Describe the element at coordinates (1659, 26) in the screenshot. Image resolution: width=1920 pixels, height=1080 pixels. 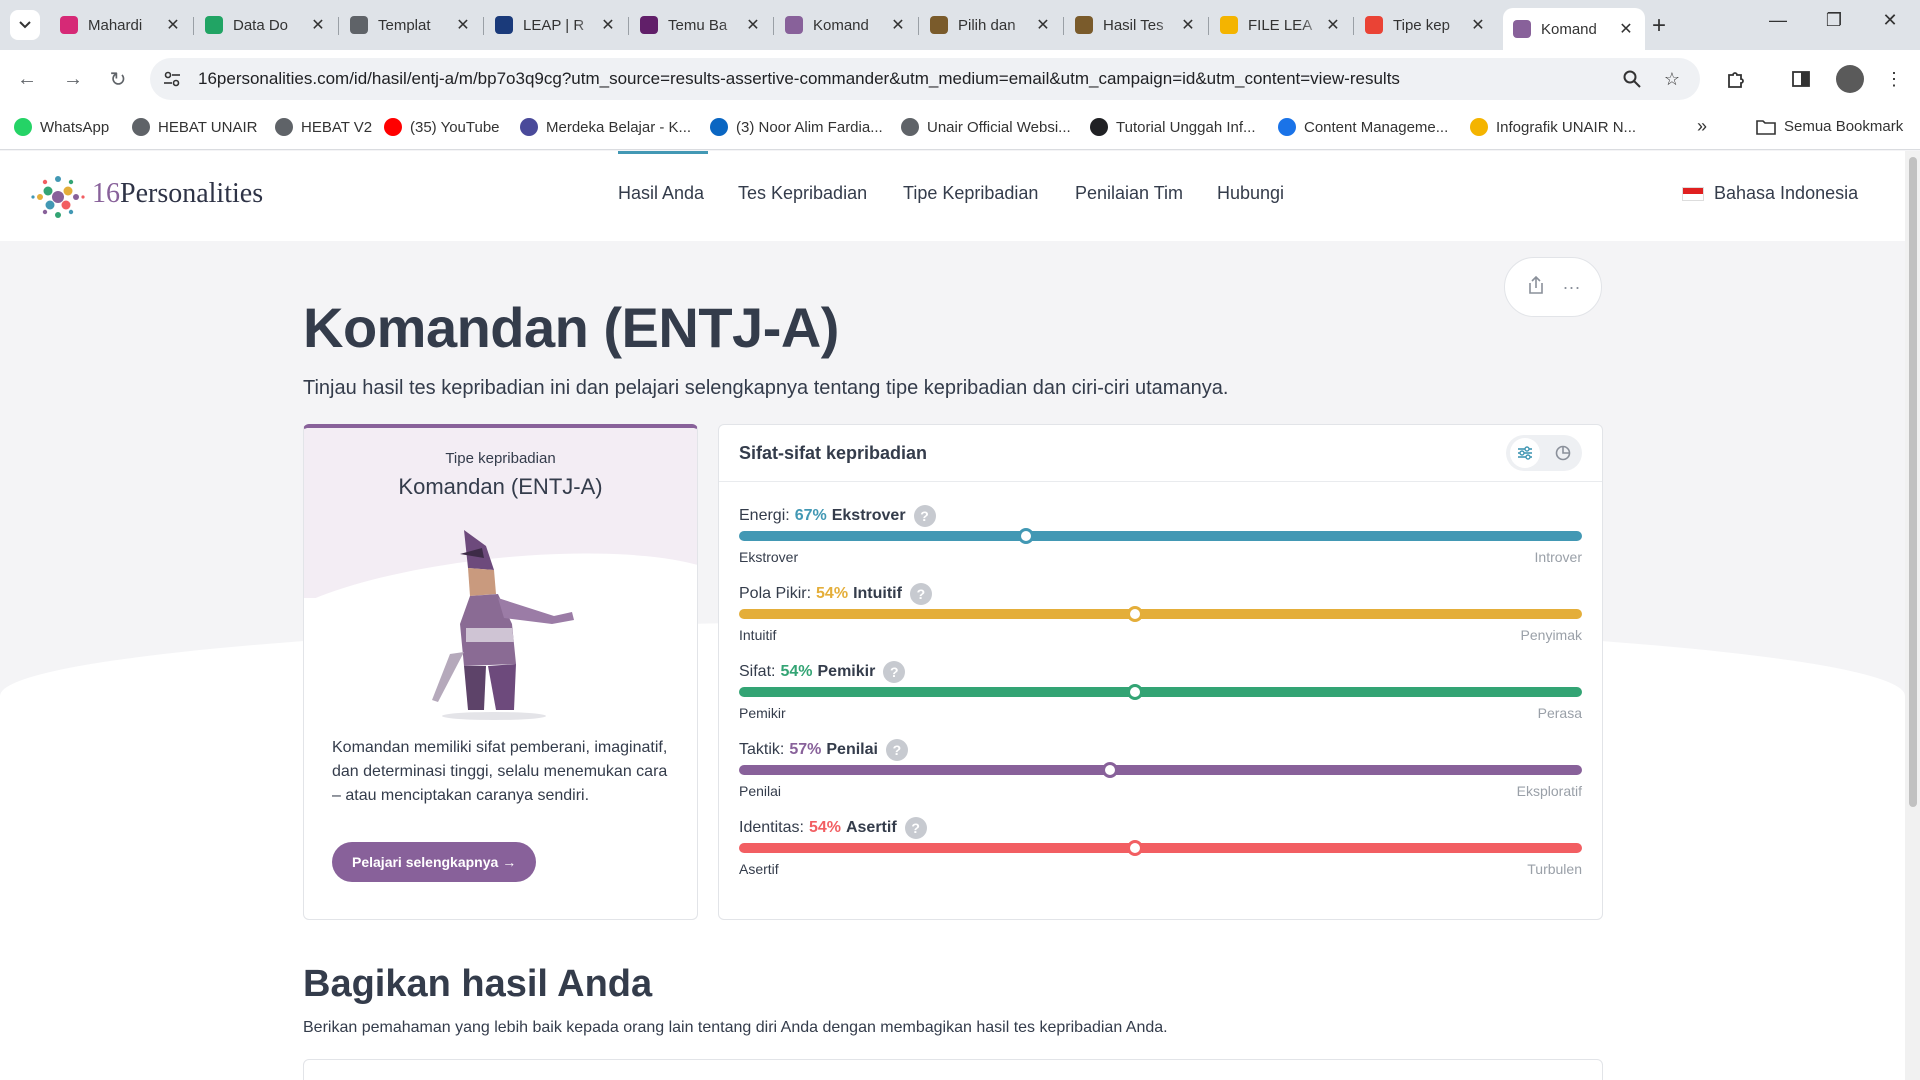
I see `new-tab-button: +` at that location.